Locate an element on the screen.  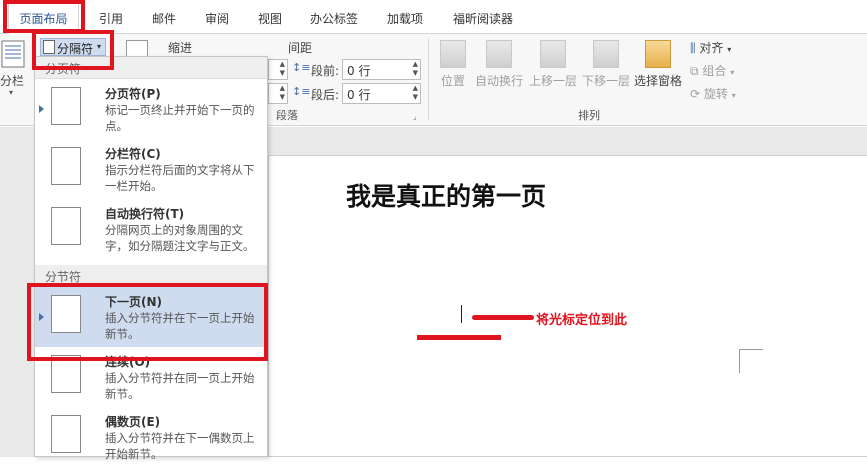
rotate-label: 旋转 is located at coordinates (715, 94).